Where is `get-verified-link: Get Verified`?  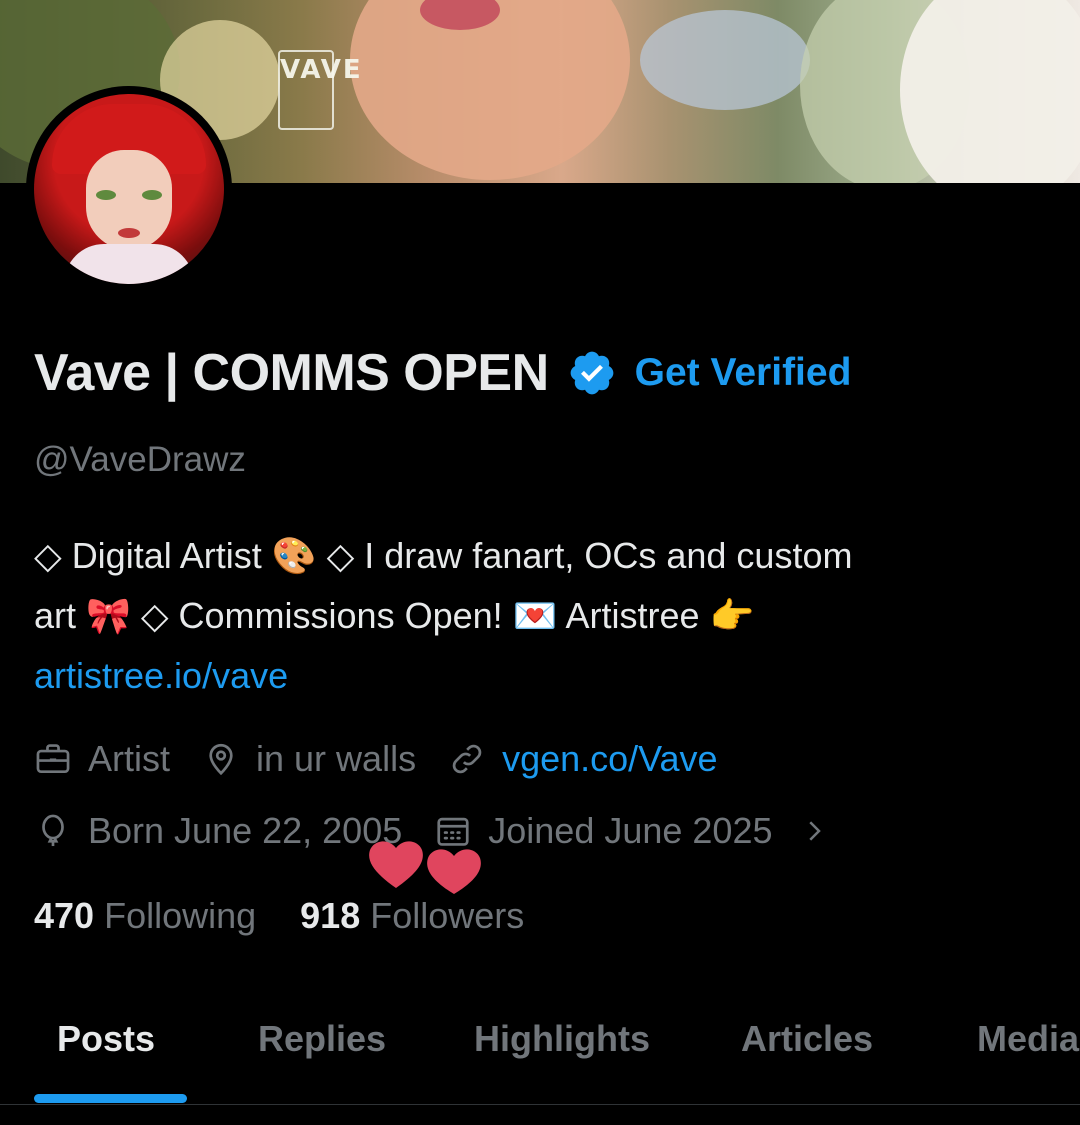
get-verified-link: Get Verified is located at coordinates (743, 373).